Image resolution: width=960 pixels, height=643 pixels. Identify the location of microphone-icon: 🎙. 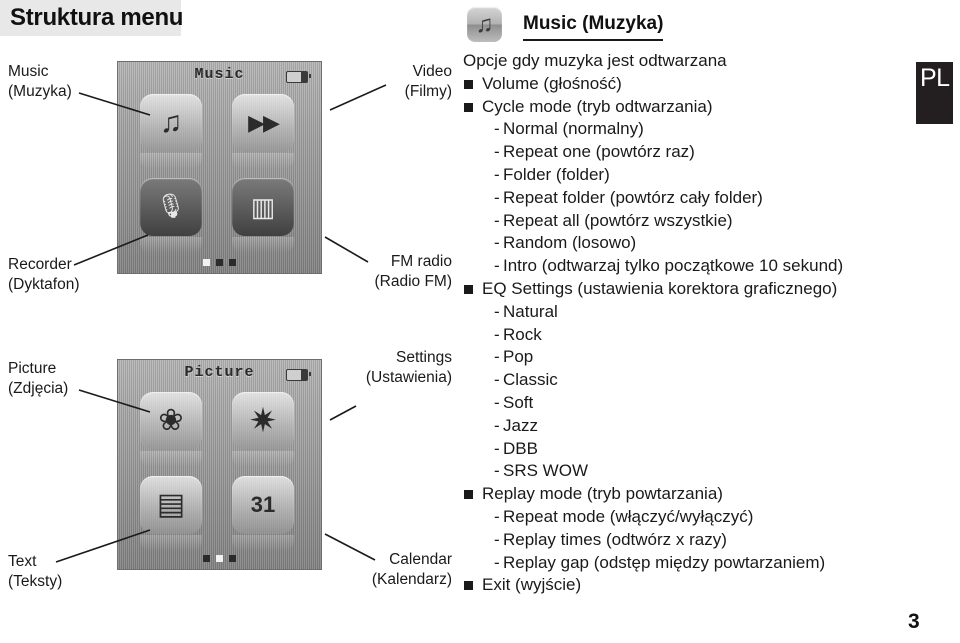
(171, 207).